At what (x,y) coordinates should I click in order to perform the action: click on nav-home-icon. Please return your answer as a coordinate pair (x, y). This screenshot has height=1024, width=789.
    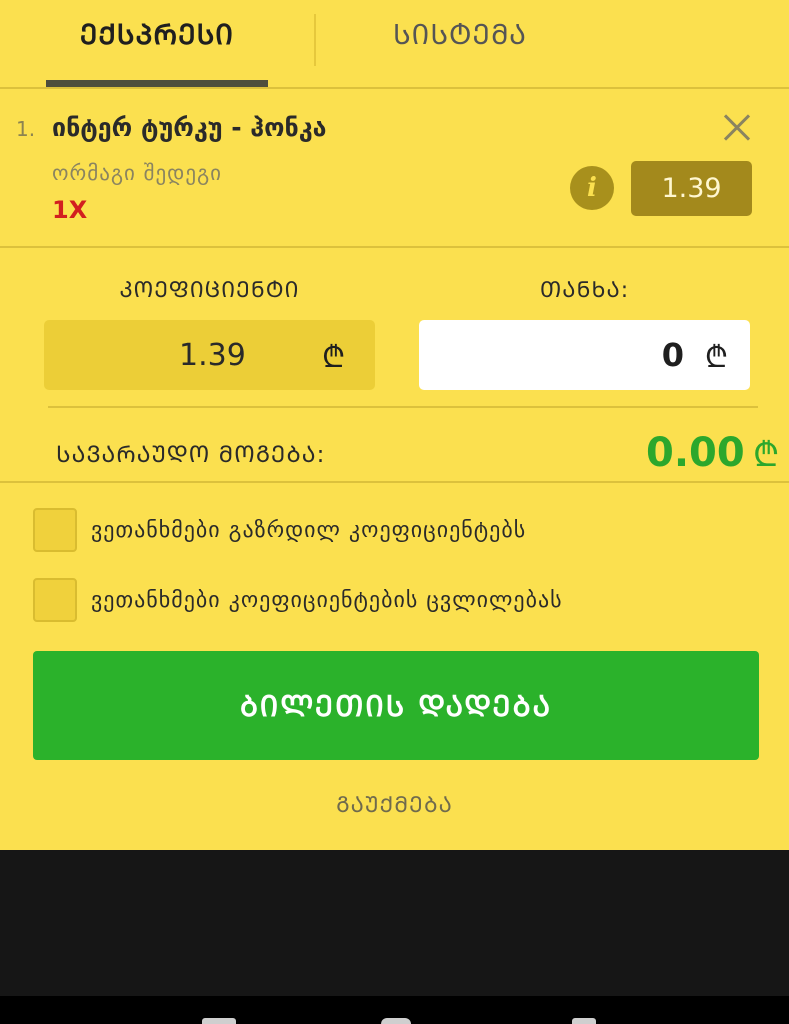
    Looking at the image, I should click on (396, 1021).